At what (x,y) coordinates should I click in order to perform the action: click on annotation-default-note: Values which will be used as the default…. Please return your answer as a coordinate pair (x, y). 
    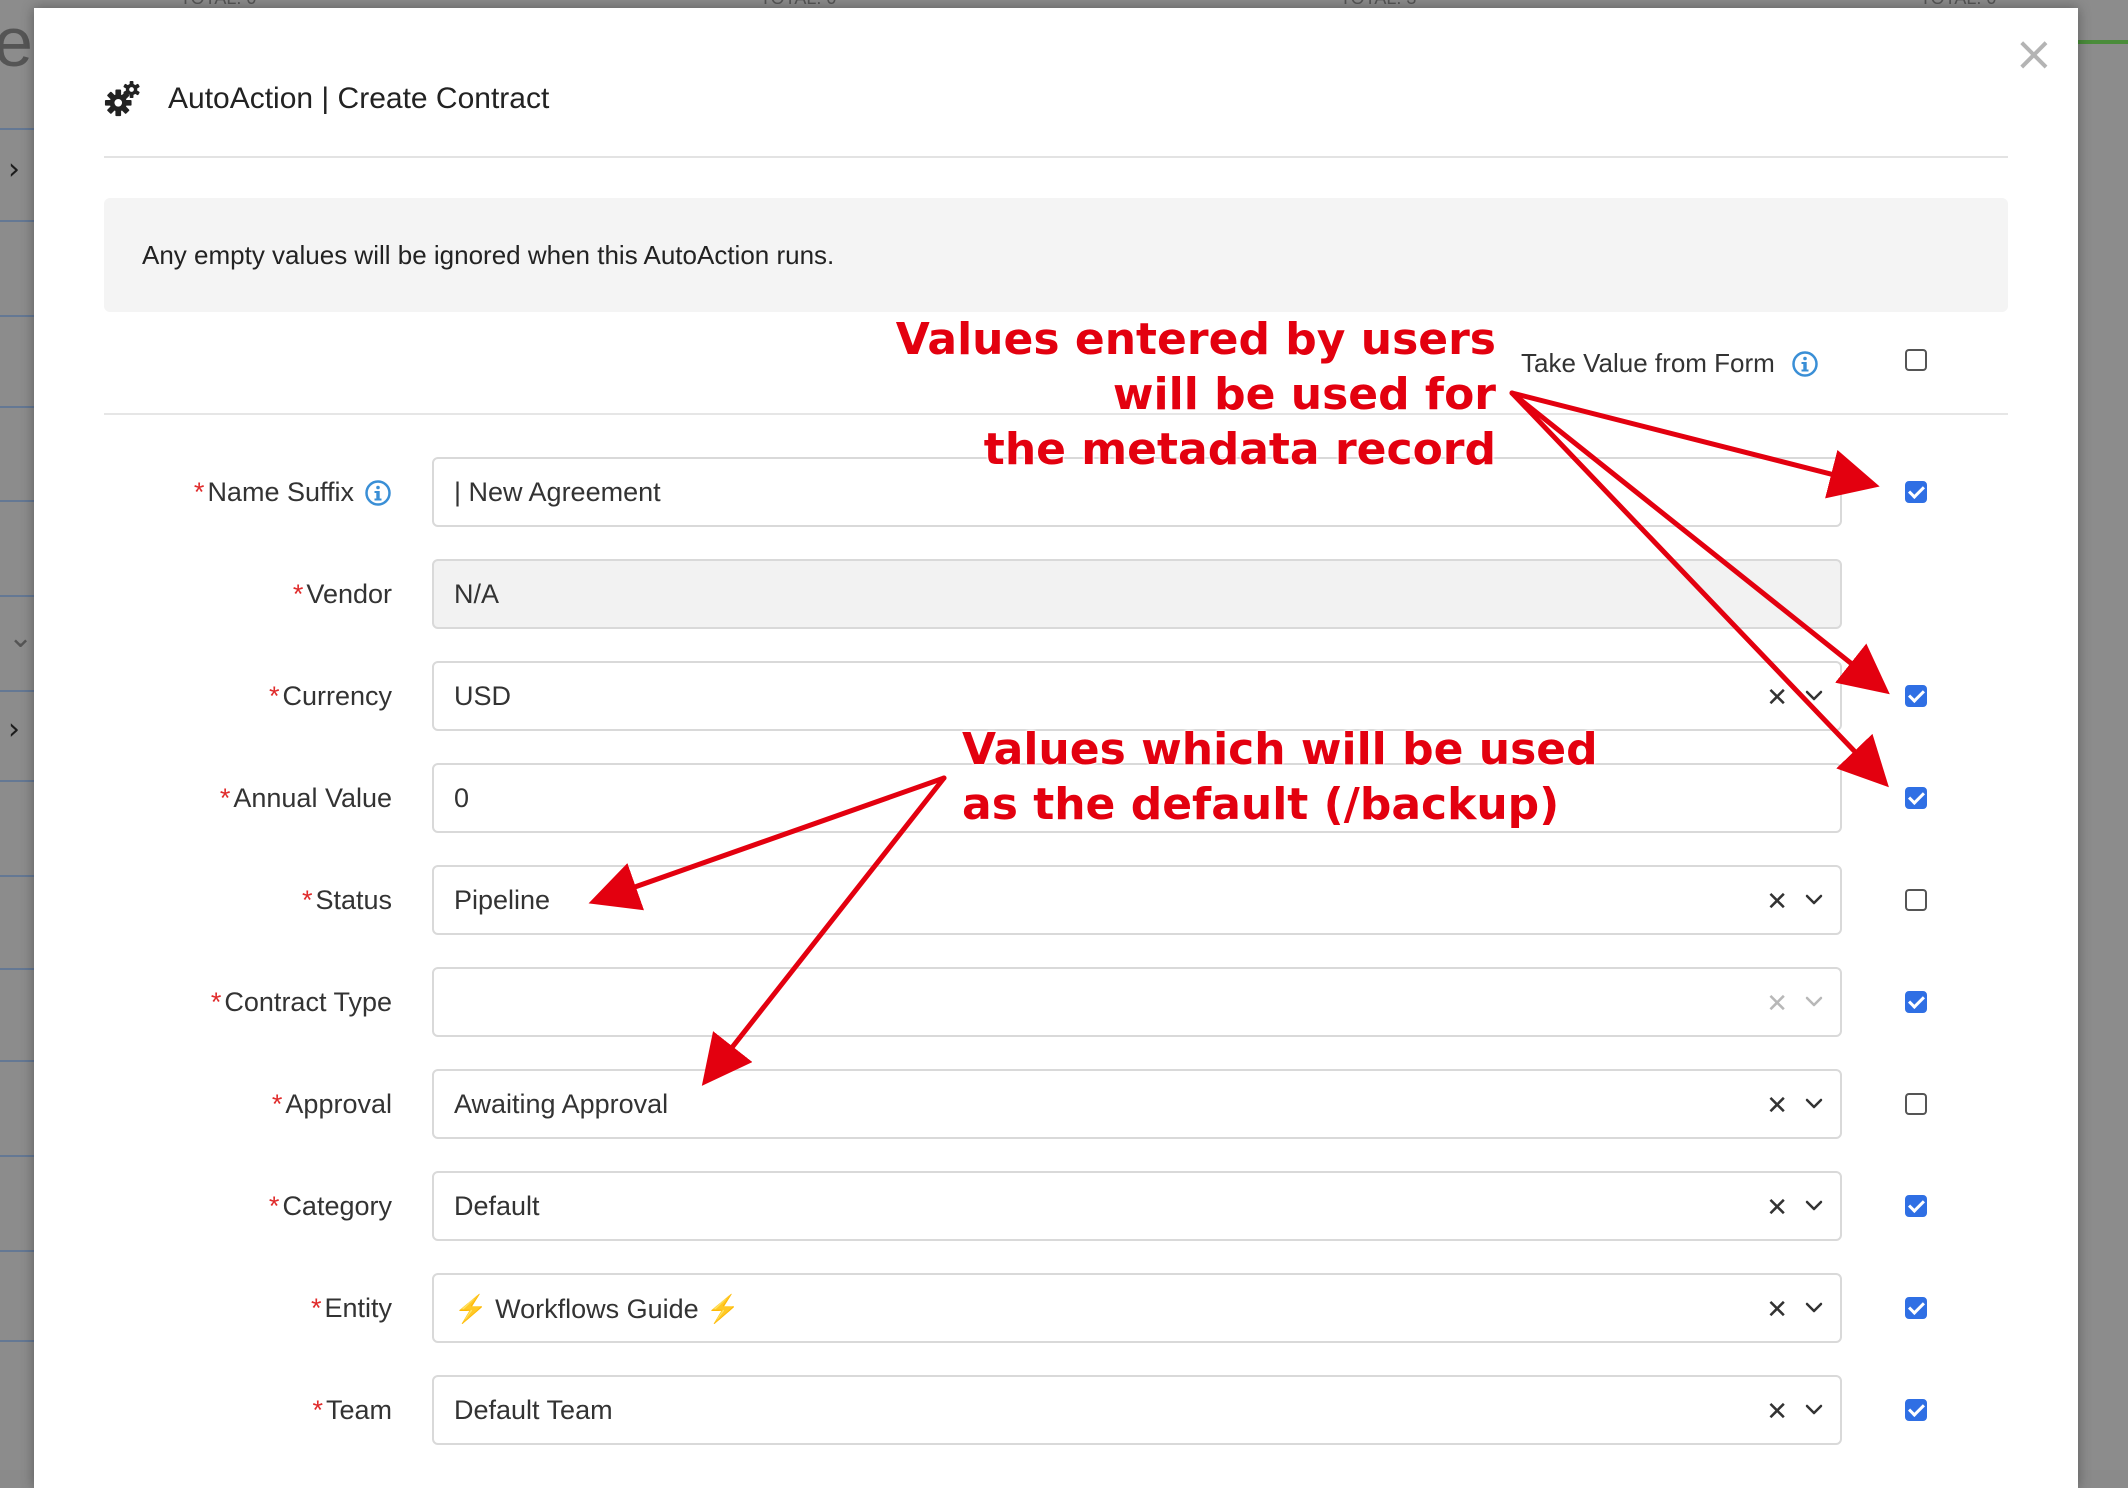
    Looking at the image, I should click on (1280, 777).